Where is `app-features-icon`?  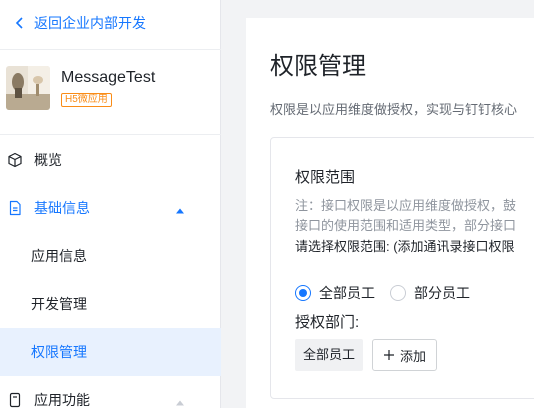
app-features-icon is located at coordinates (15, 400).